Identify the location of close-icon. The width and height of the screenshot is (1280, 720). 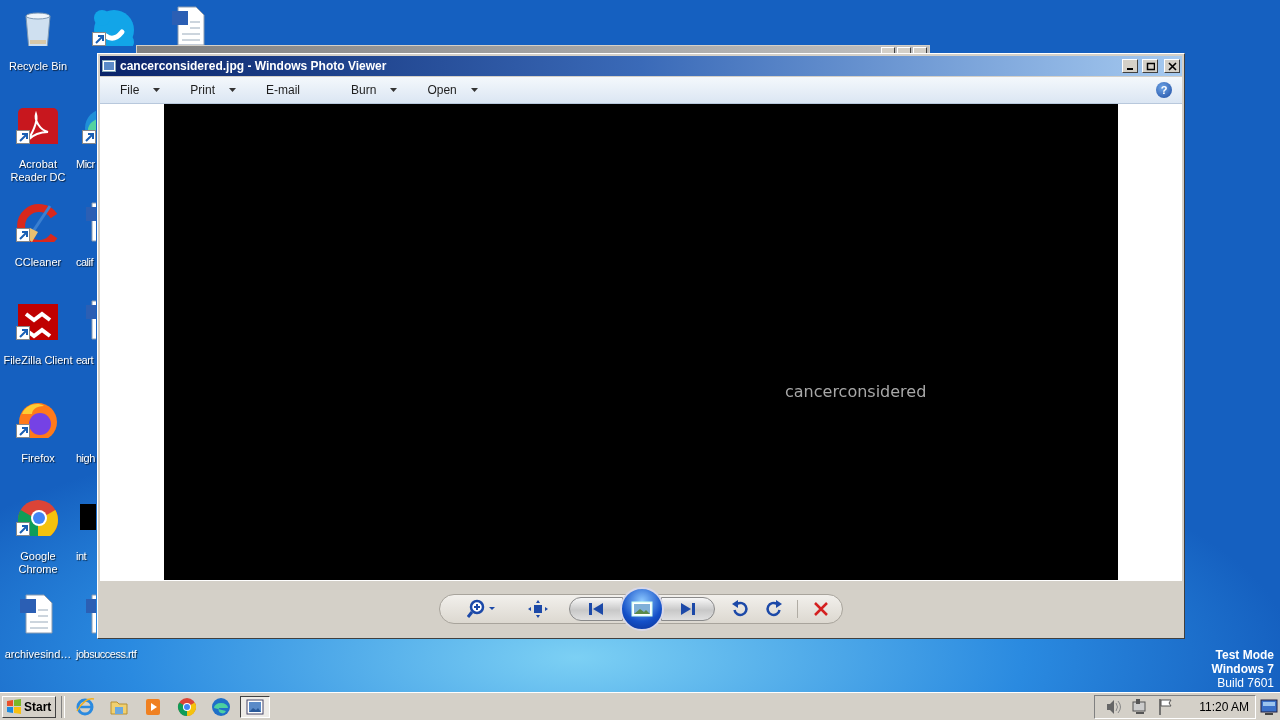
(1172, 66).